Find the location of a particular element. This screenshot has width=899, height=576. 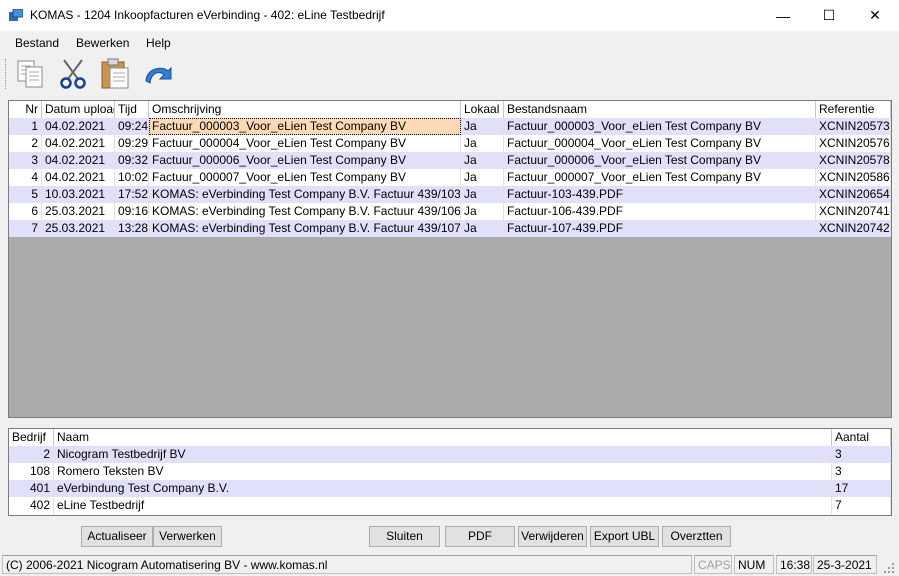

invoice-cell: XCNIN20573 is located at coordinates (853, 126).